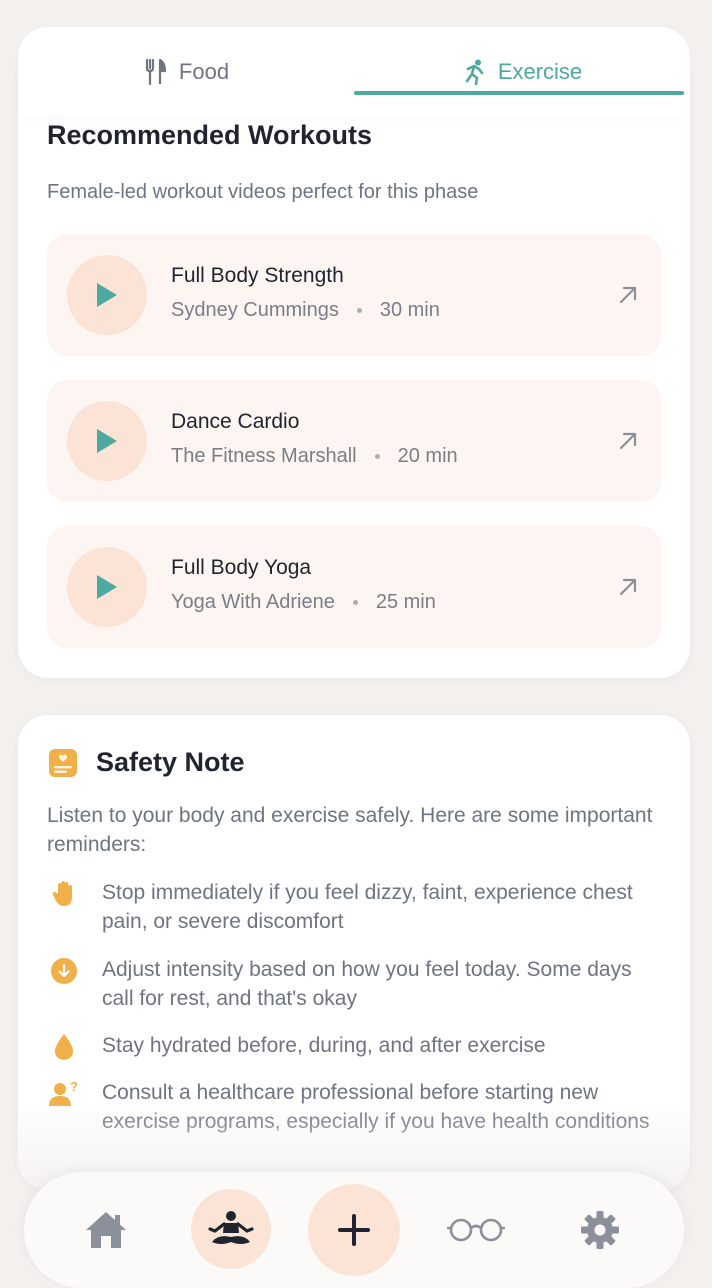 Image resolution: width=712 pixels, height=1288 pixels. Describe the element at coordinates (170, 762) in the screenshot. I see `safety-title: Safety Note` at that location.